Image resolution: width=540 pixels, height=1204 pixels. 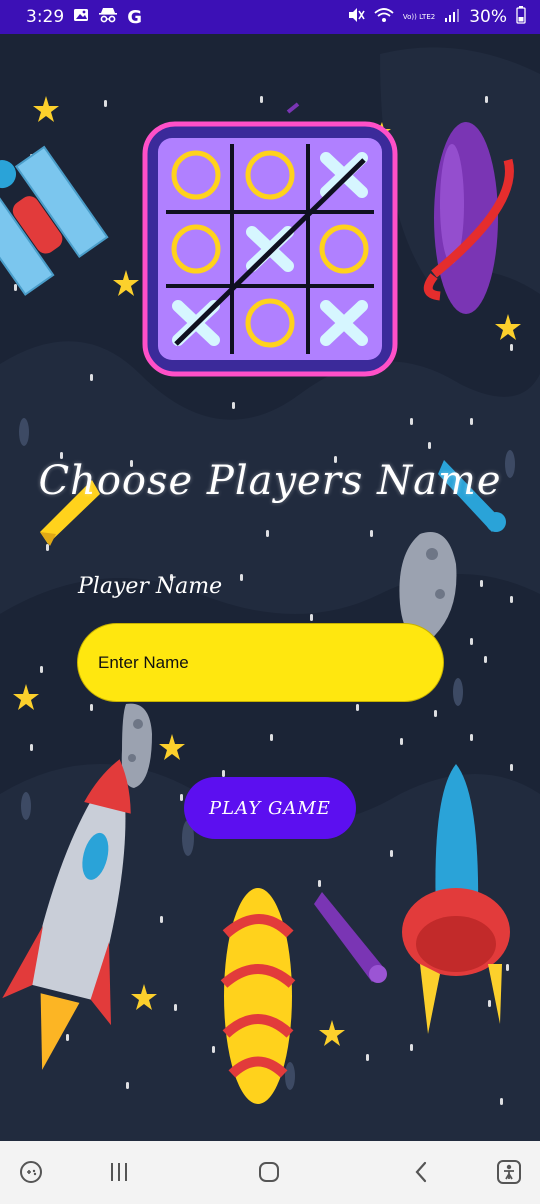 I want to click on system-nav-bar, so click(x=270, y=1172).